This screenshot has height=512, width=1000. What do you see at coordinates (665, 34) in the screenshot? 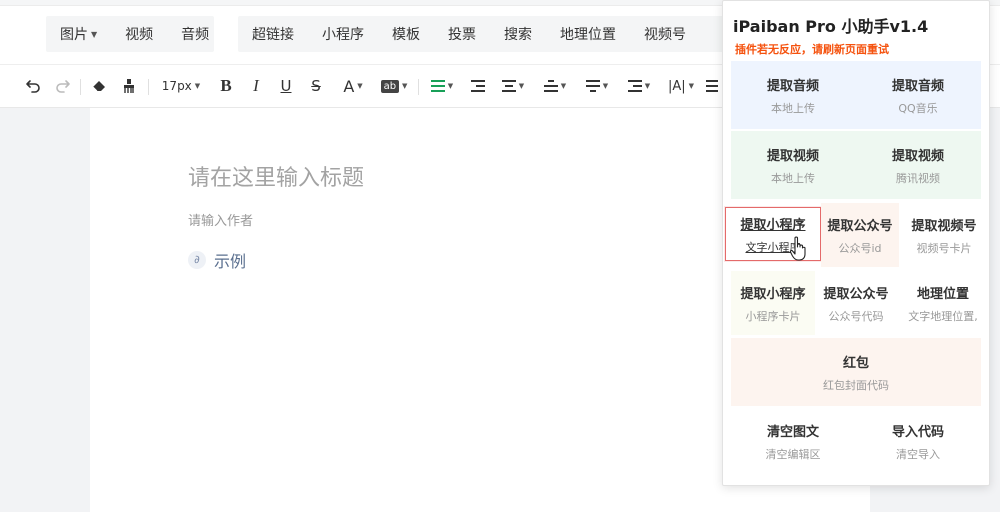
I see `insert-channels-button: 视频号` at bounding box center [665, 34].